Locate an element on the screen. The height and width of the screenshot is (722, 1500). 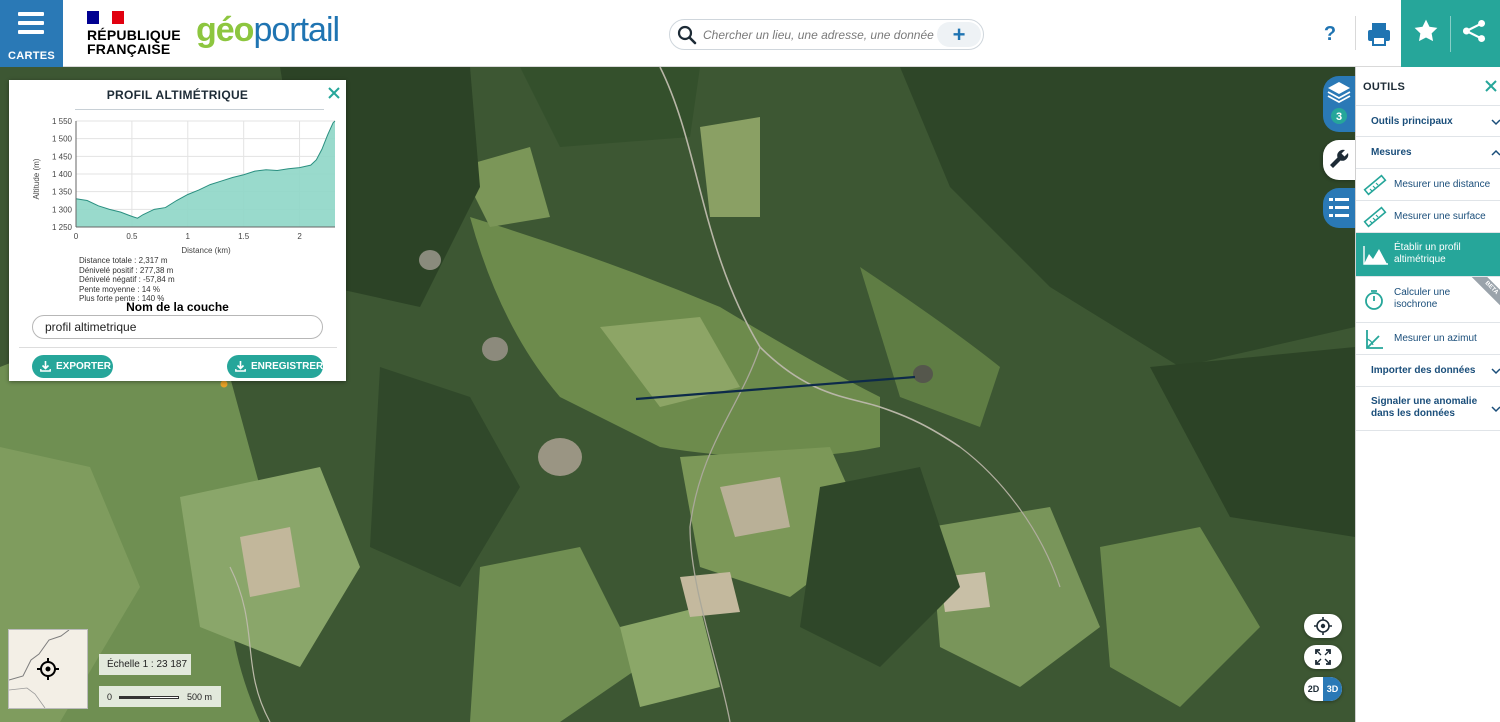
section-outils-principaux: Outils principaux is located at coordinates (1428, 121).